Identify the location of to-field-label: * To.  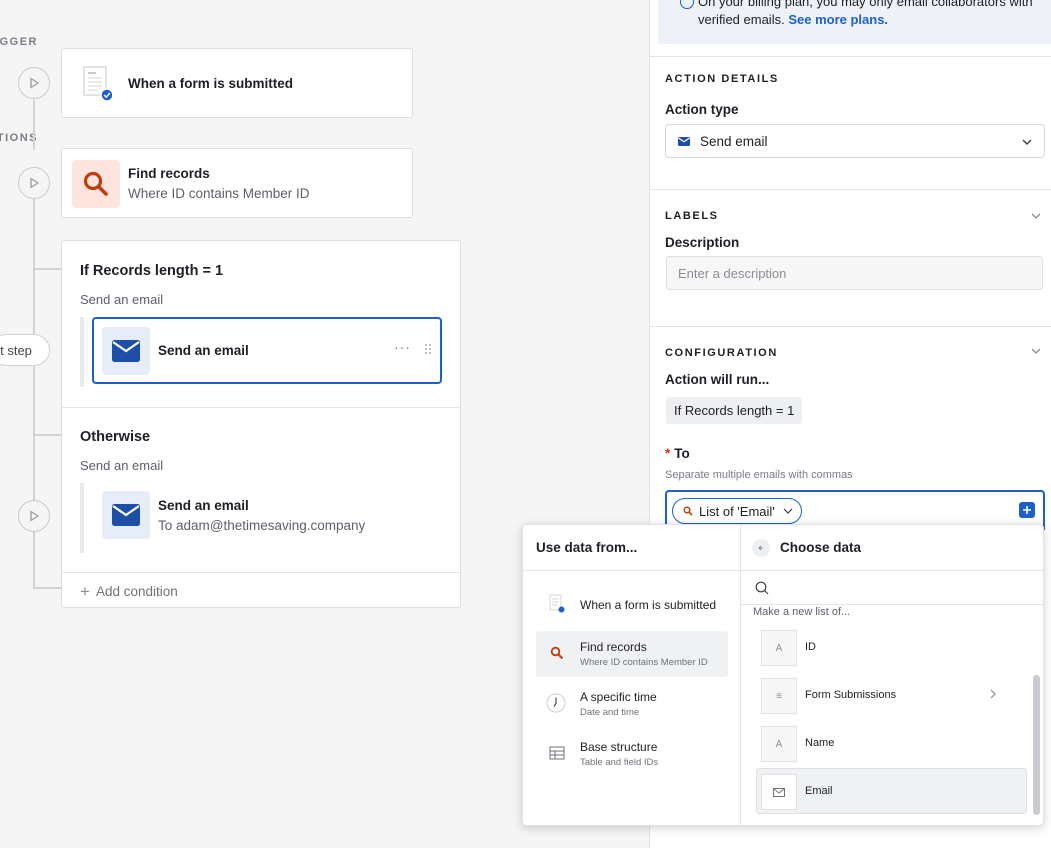
(677, 453).